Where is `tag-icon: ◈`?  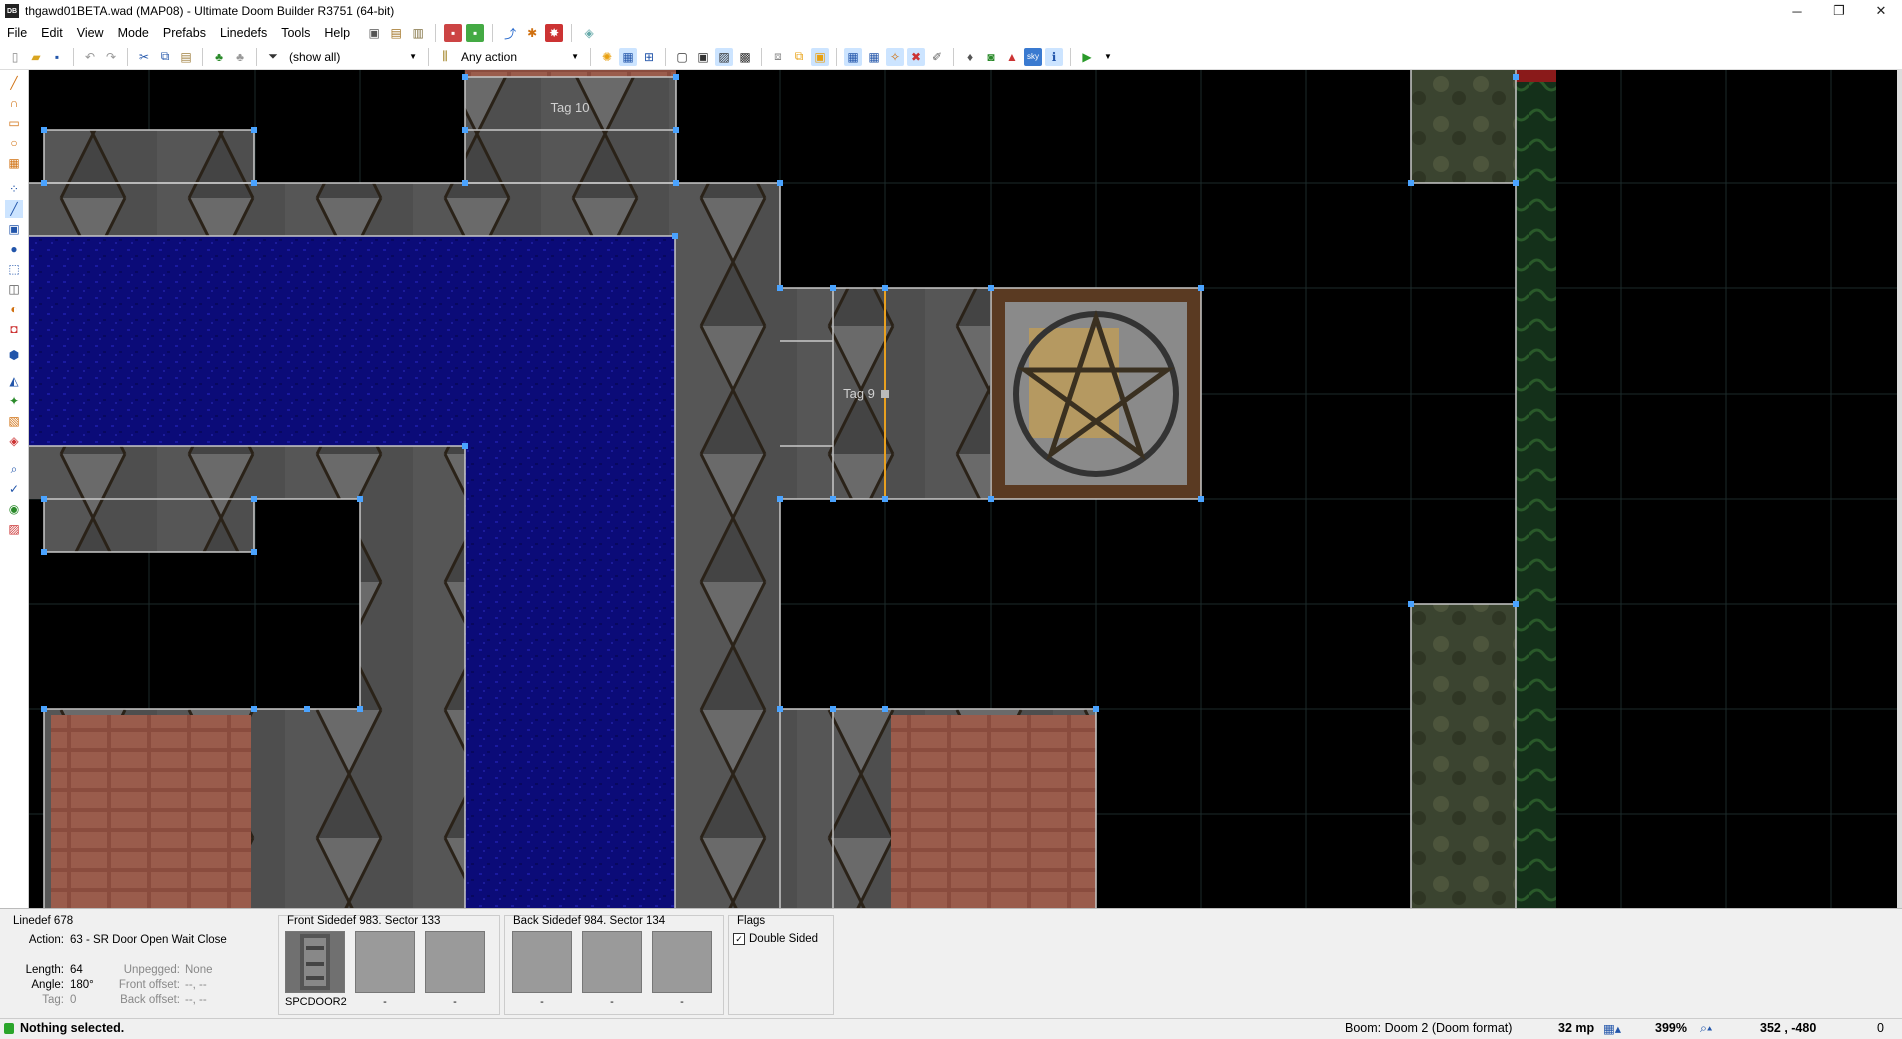 tag-icon: ◈ is located at coordinates (589, 33).